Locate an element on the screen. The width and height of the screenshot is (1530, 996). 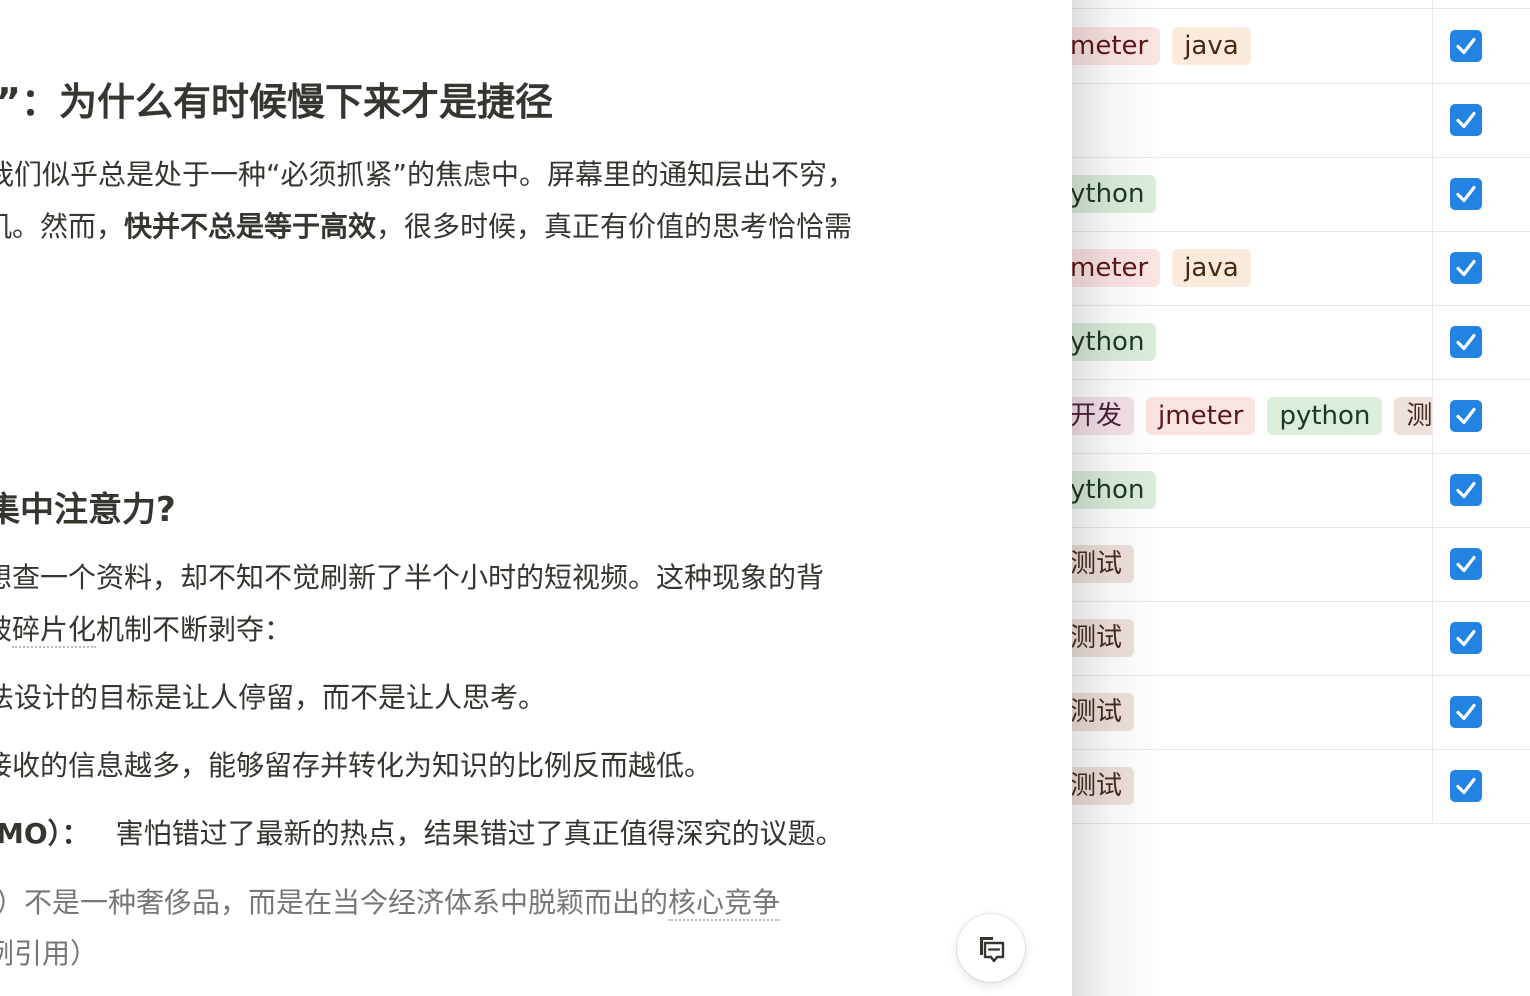
para2-line-1: 想查一个资料，却不知不觉刷新了半个小时的短视频。这种现象的背 is located at coordinates (412, 577).